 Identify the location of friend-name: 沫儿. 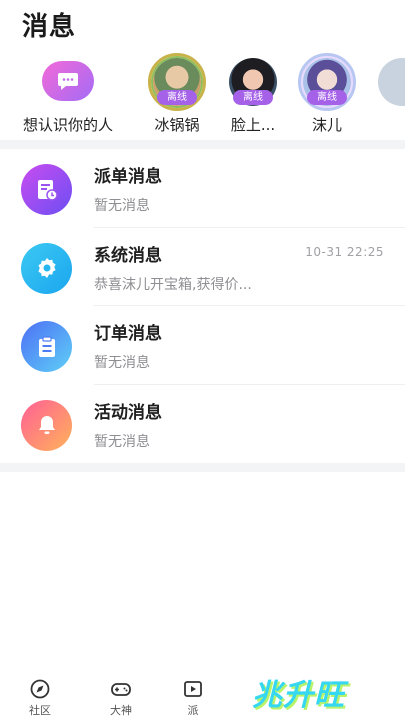
(327, 125).